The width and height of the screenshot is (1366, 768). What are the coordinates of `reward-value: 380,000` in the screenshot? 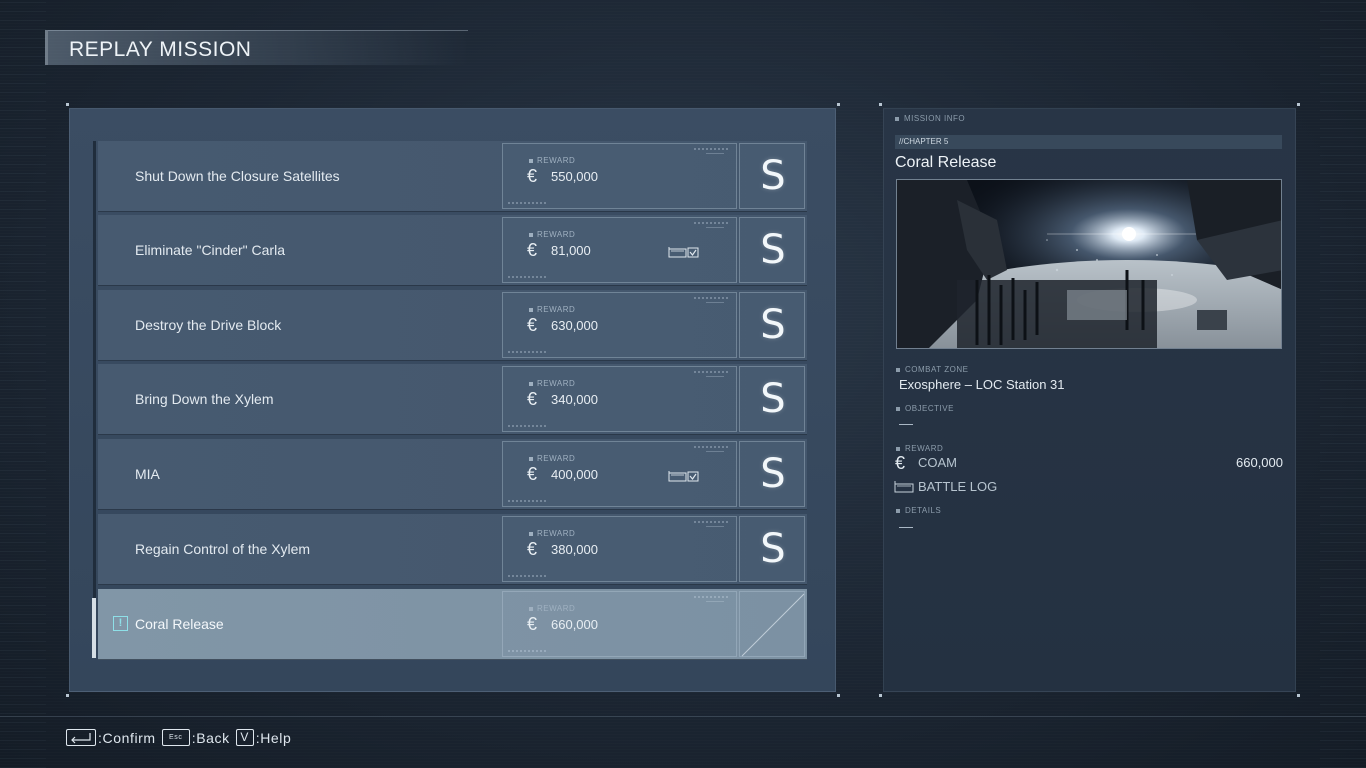 It's located at (574, 549).